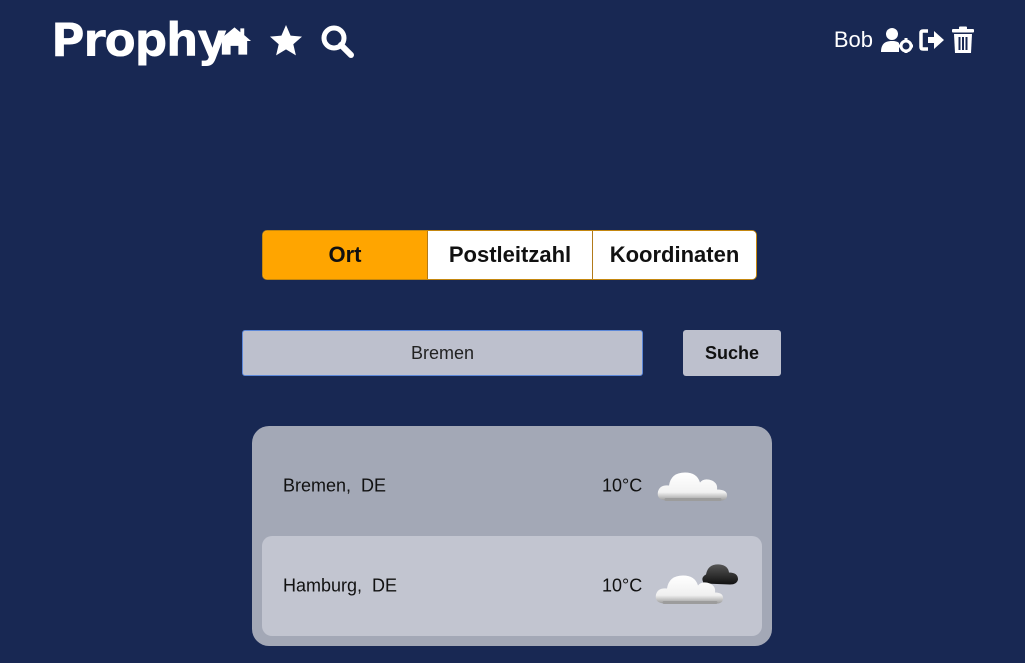 The height and width of the screenshot is (663, 1025). I want to click on trash-icon, so click(963, 40).